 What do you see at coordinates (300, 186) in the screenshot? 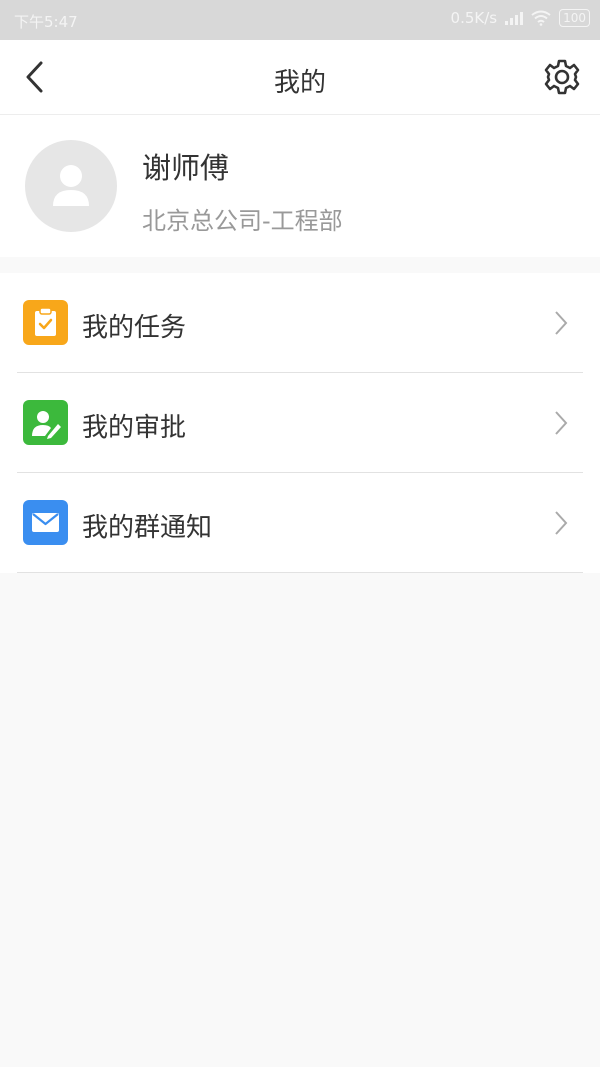
I see `profile-card: 谢师傅 北京总公司-工程部` at bounding box center [300, 186].